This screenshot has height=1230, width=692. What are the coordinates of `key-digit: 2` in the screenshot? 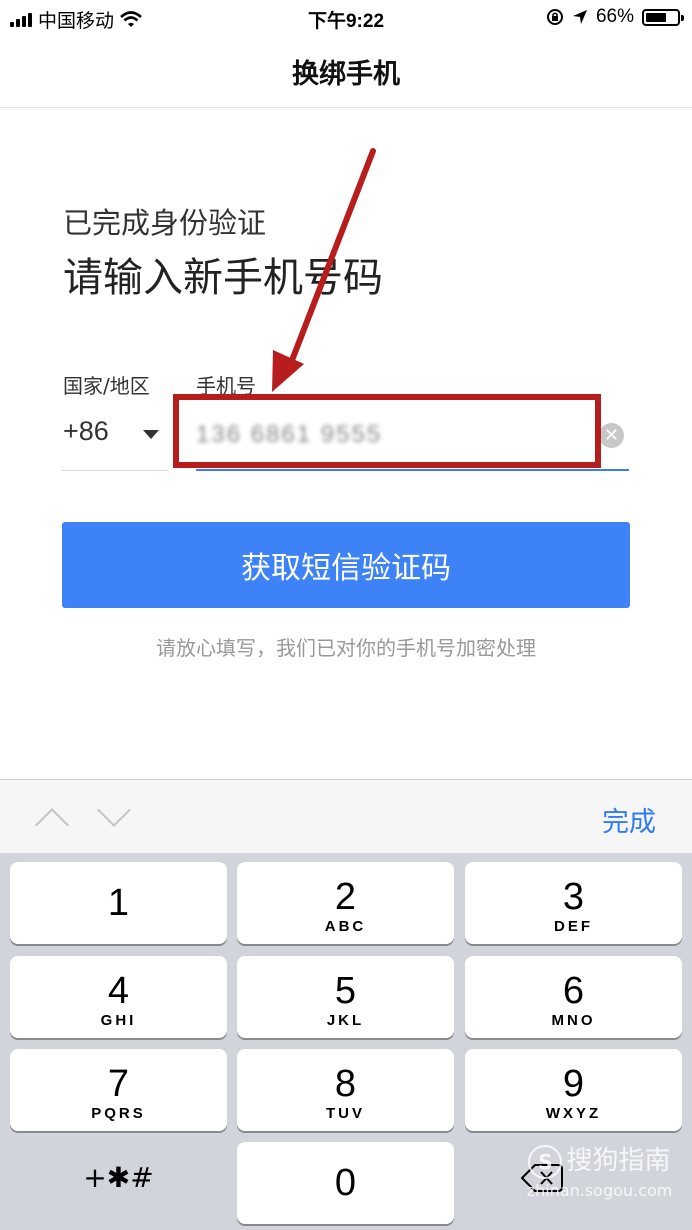 It's located at (345, 897).